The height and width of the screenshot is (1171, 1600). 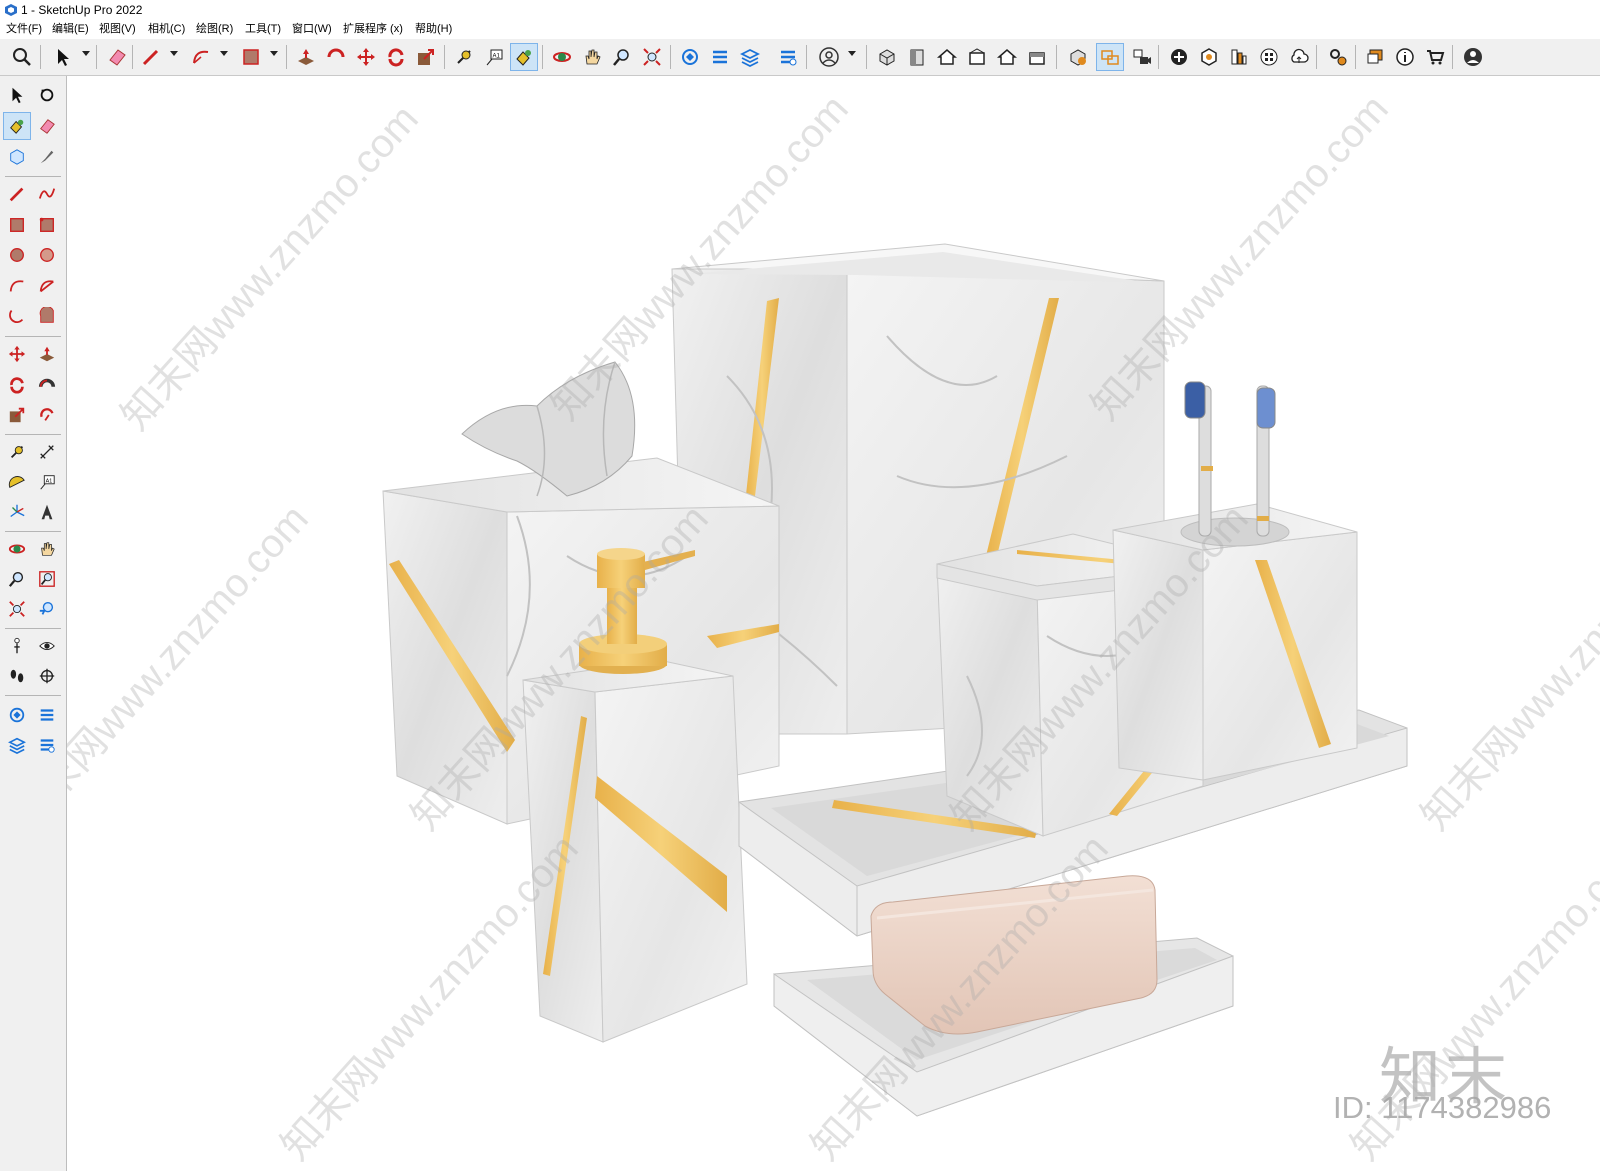 I want to click on back-view-icon, so click(x=1007, y=57).